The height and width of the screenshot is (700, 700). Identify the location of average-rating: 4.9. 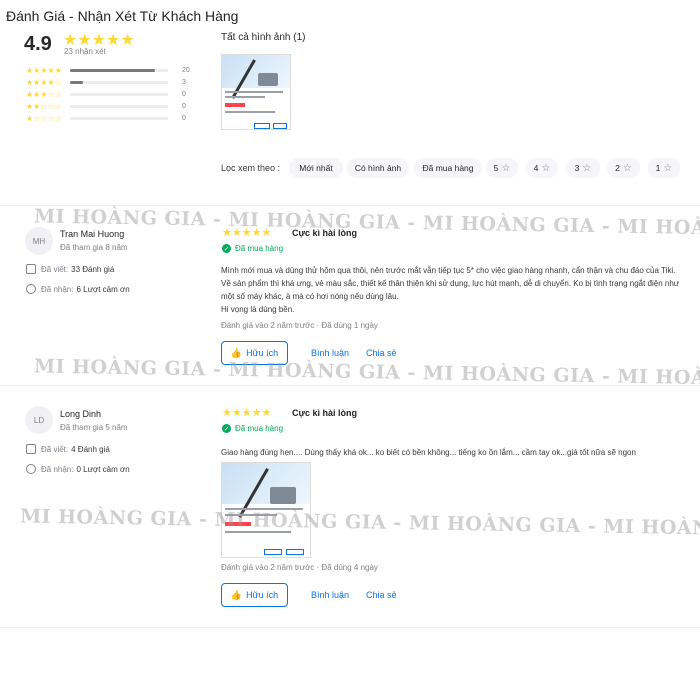
(38, 44).